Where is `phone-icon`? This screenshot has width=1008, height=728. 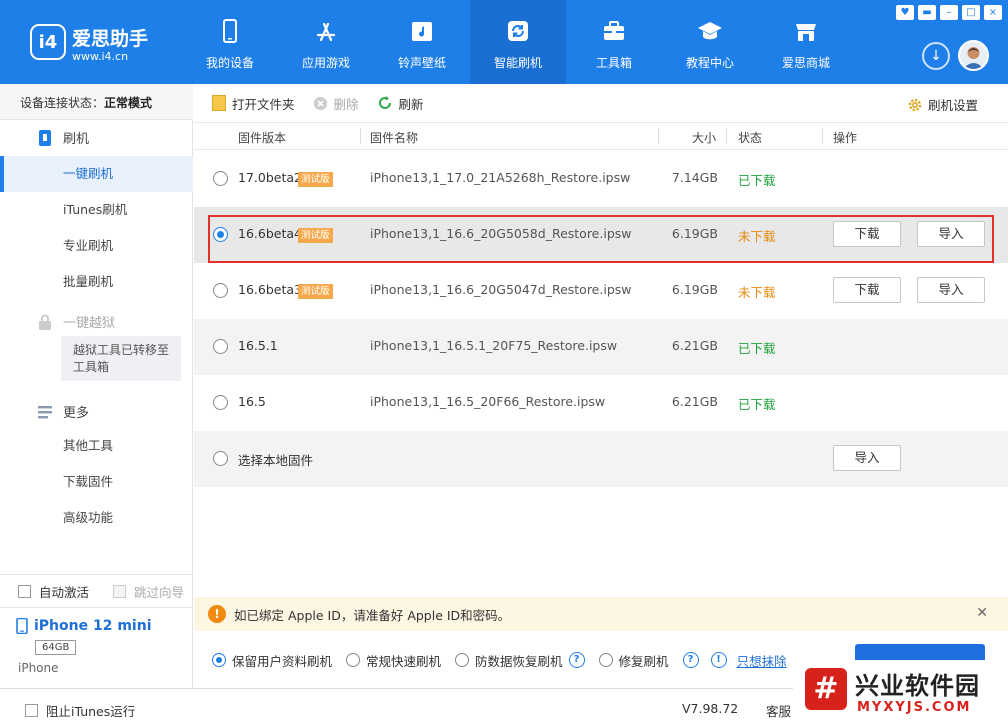
phone-icon is located at coordinates (230, 31).